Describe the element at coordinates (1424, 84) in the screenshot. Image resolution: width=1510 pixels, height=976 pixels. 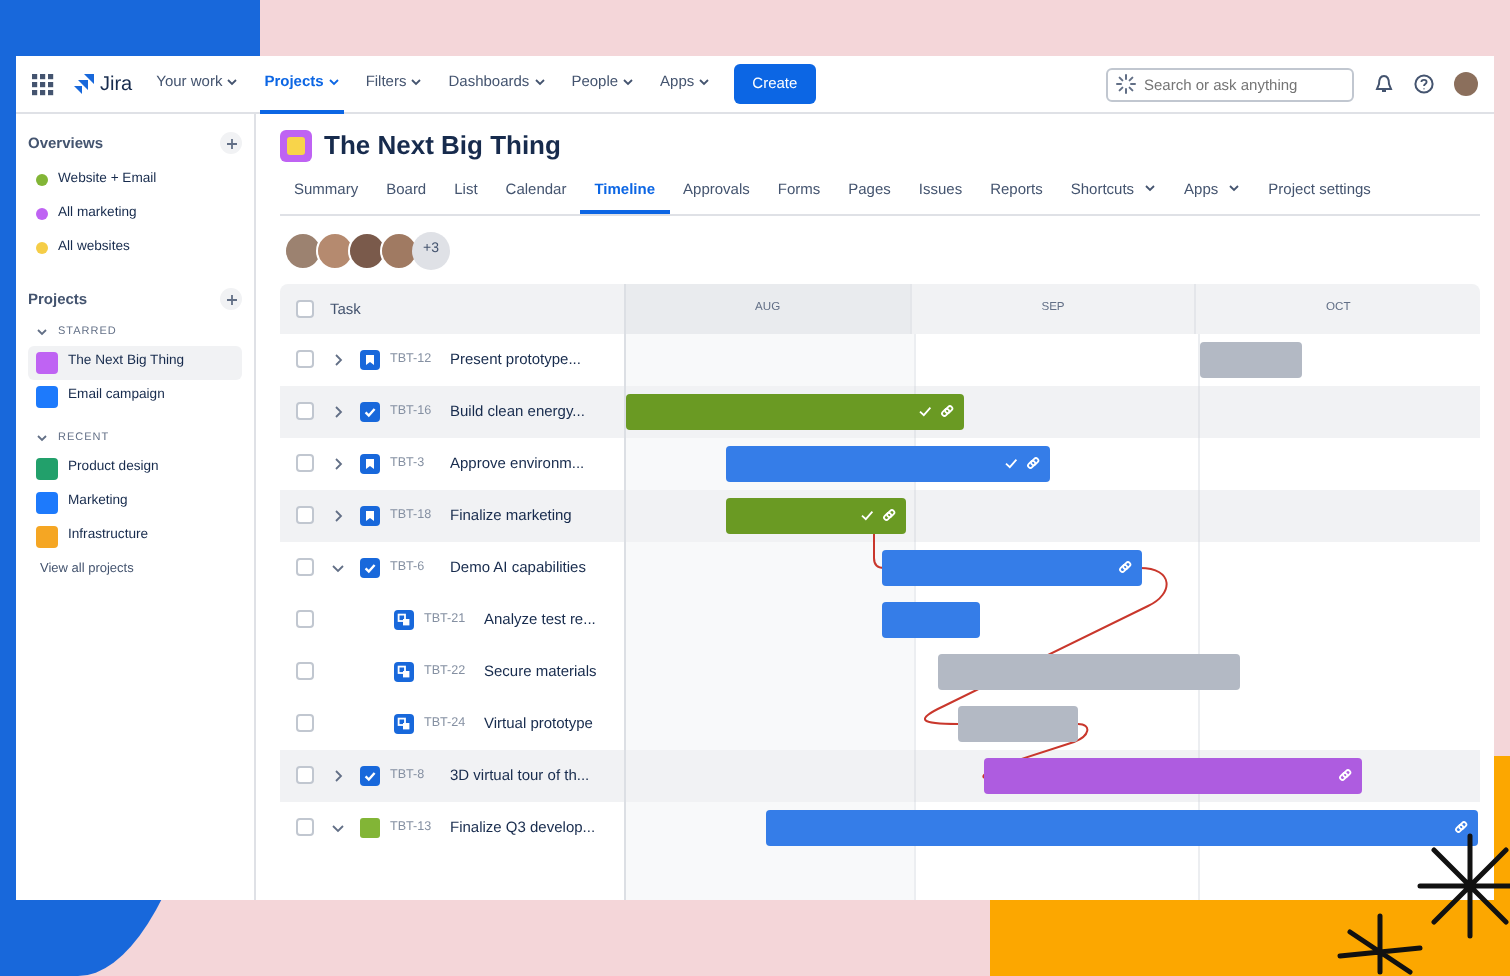
I see `help-icon` at that location.